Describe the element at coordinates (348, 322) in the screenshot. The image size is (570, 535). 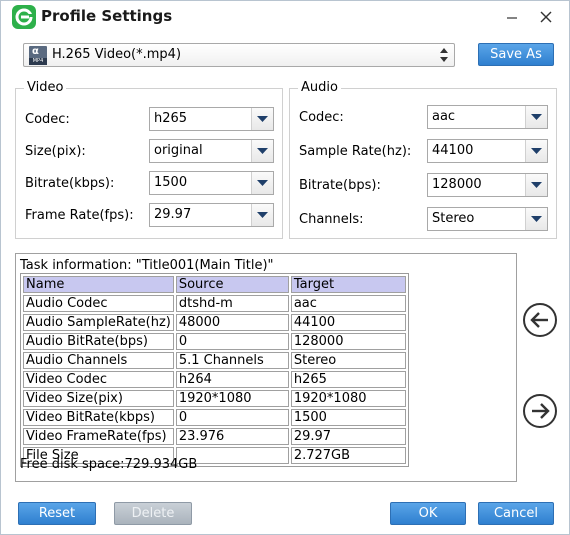
I see `row-target: 44100` at that location.